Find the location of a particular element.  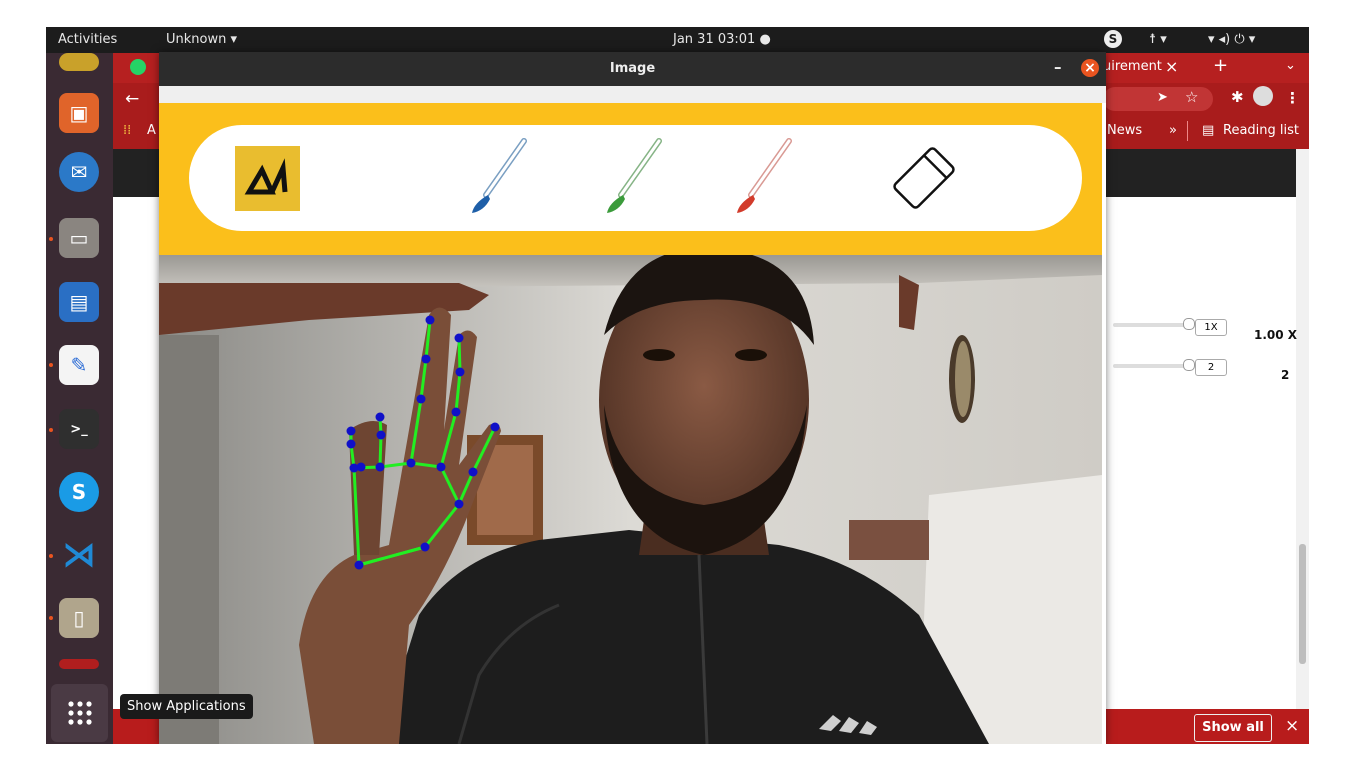

grid-icon is located at coordinates (79, 713).